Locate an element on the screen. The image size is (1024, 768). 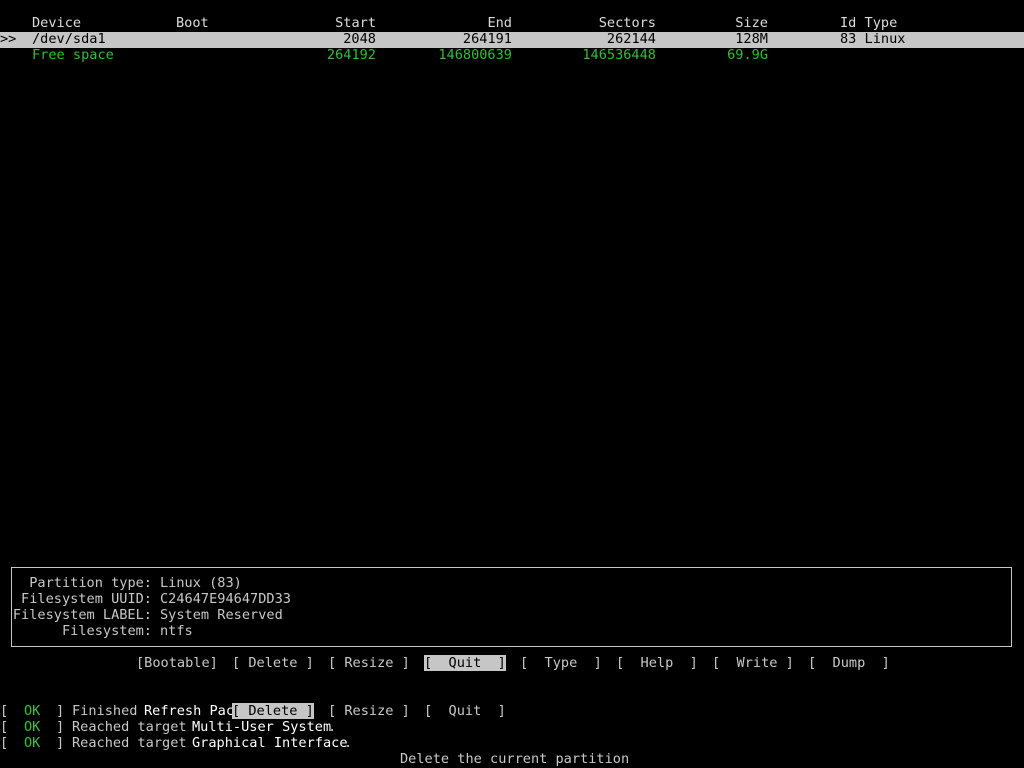
resize-button: [ Resize ] is located at coordinates (369, 663).